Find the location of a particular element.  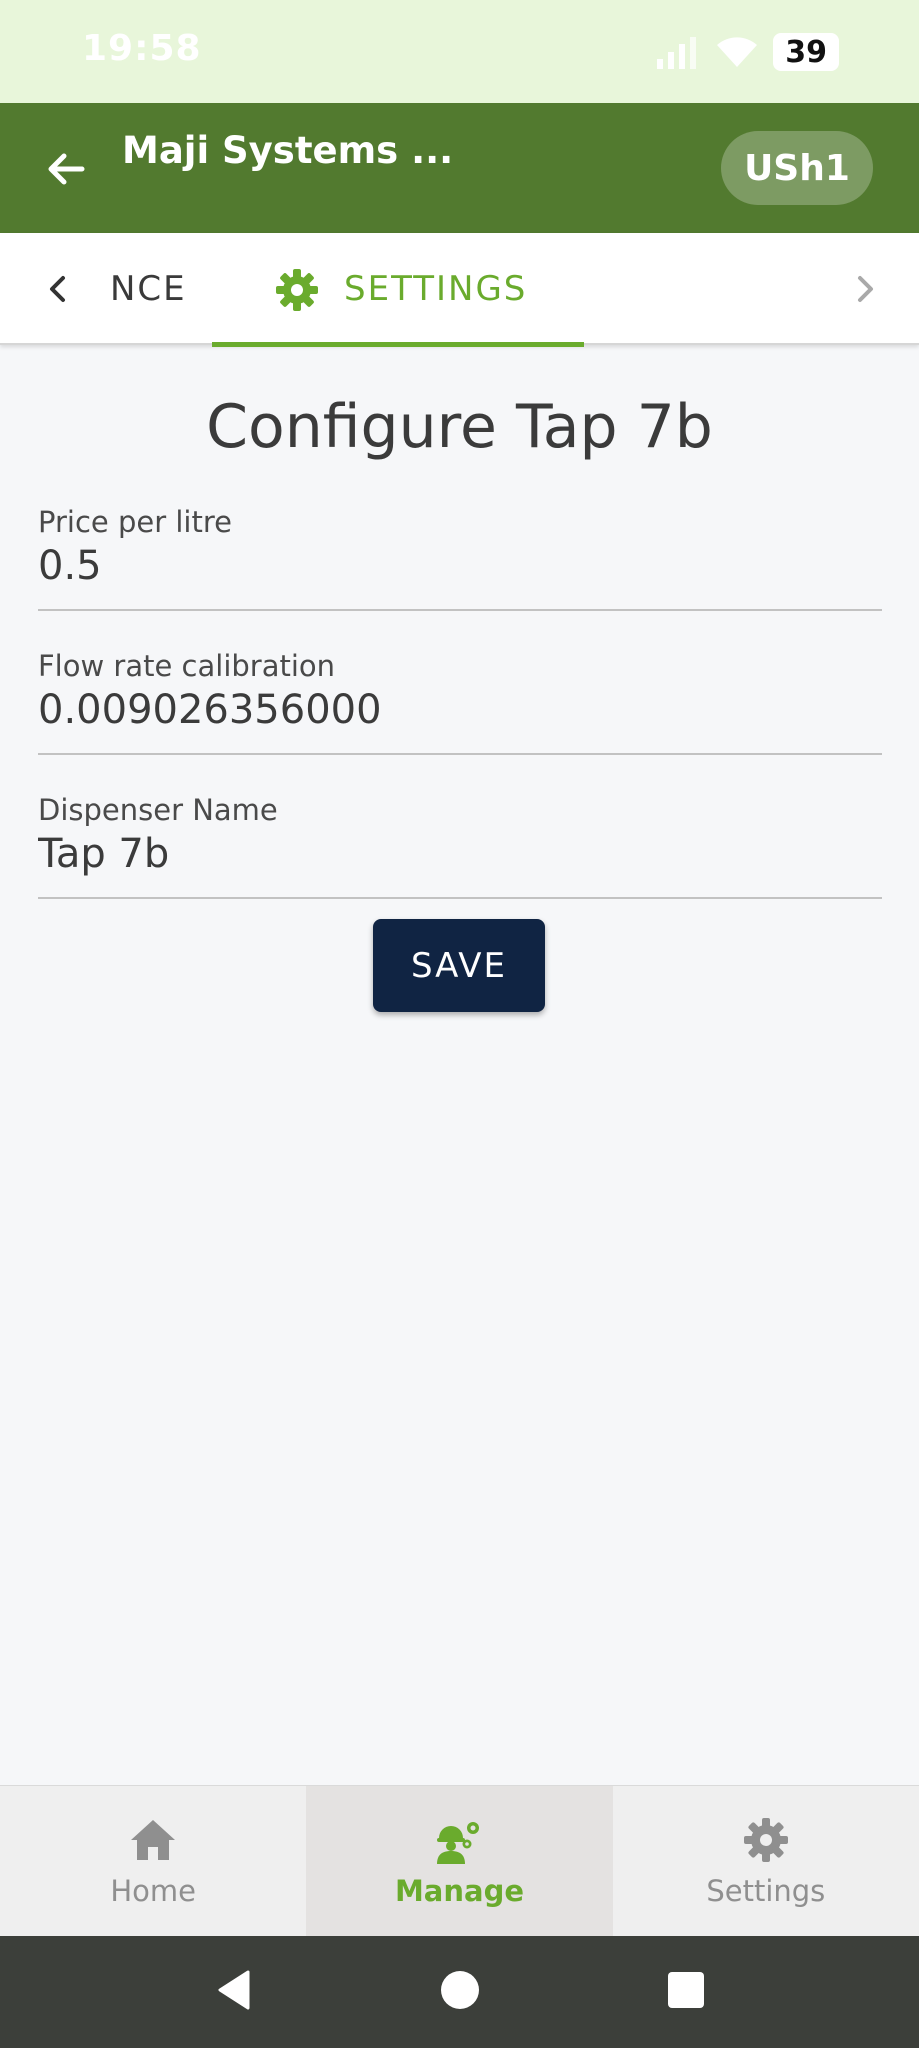

battery-indicator: 39 is located at coordinates (806, 52).